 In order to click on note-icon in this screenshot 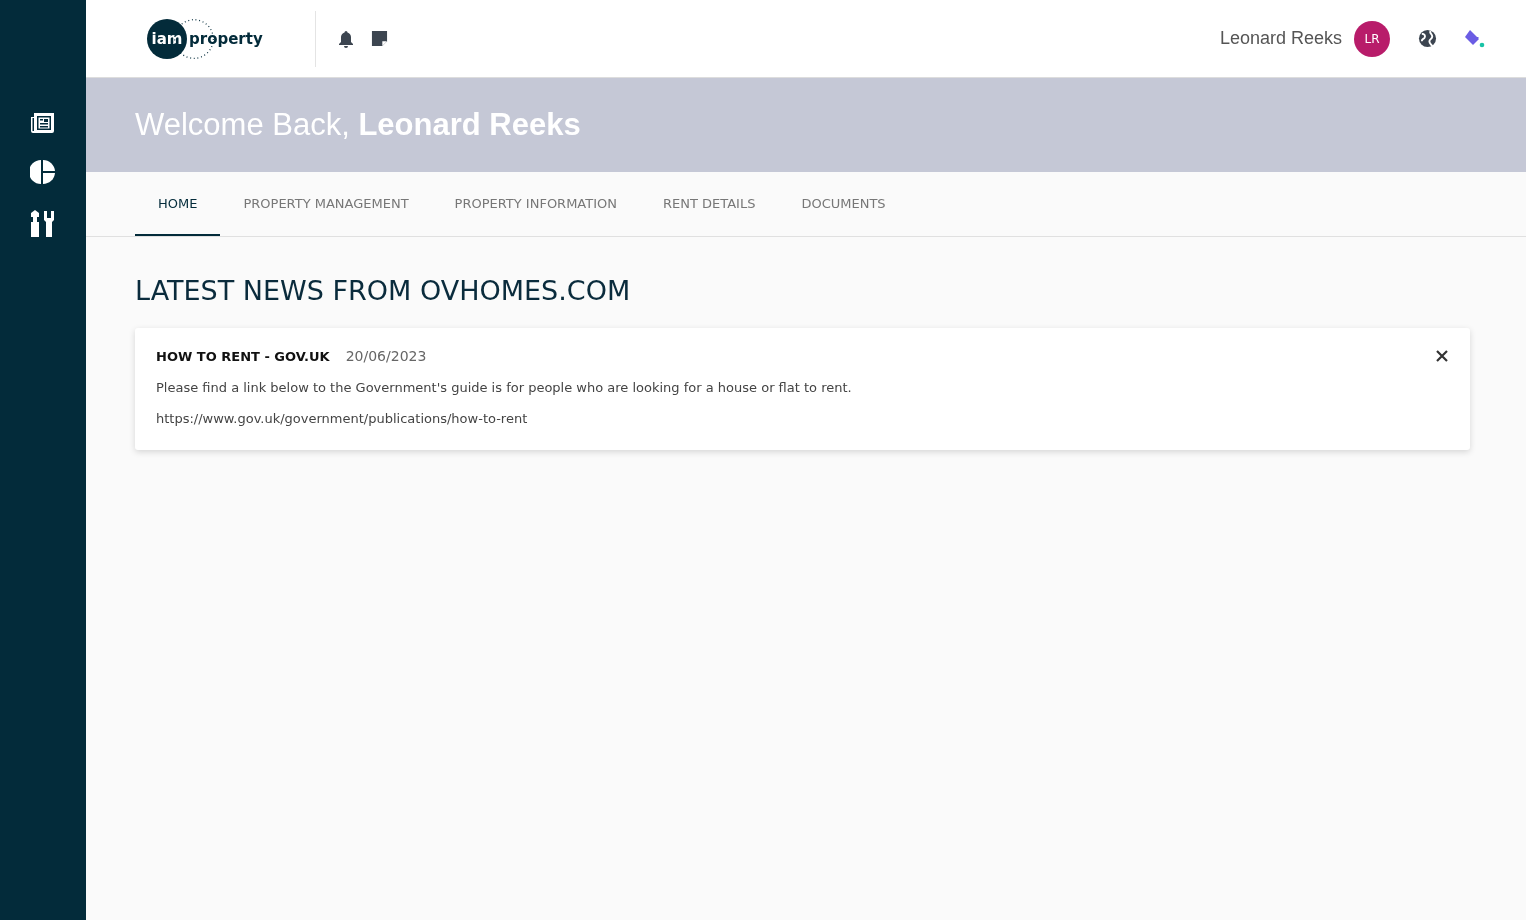, I will do `click(379, 38)`.